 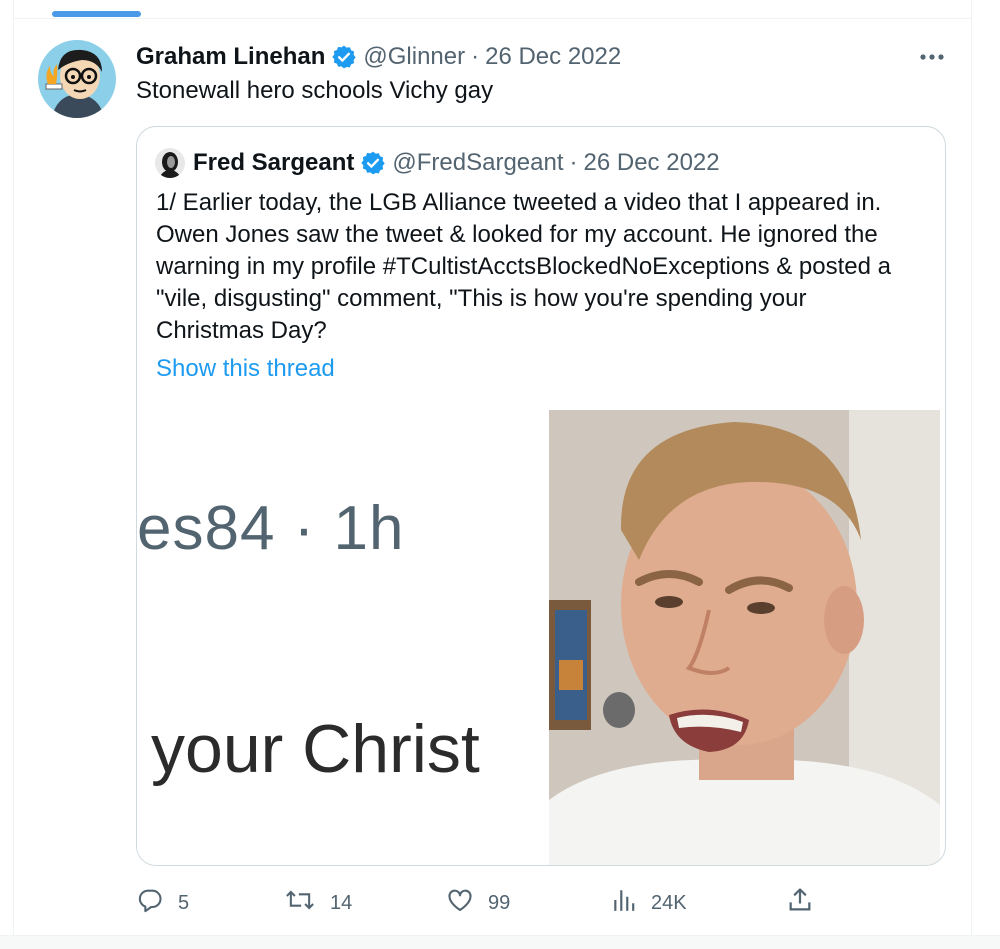 I want to click on zoomed-text-bottom: your Christ, so click(x=315, y=749).